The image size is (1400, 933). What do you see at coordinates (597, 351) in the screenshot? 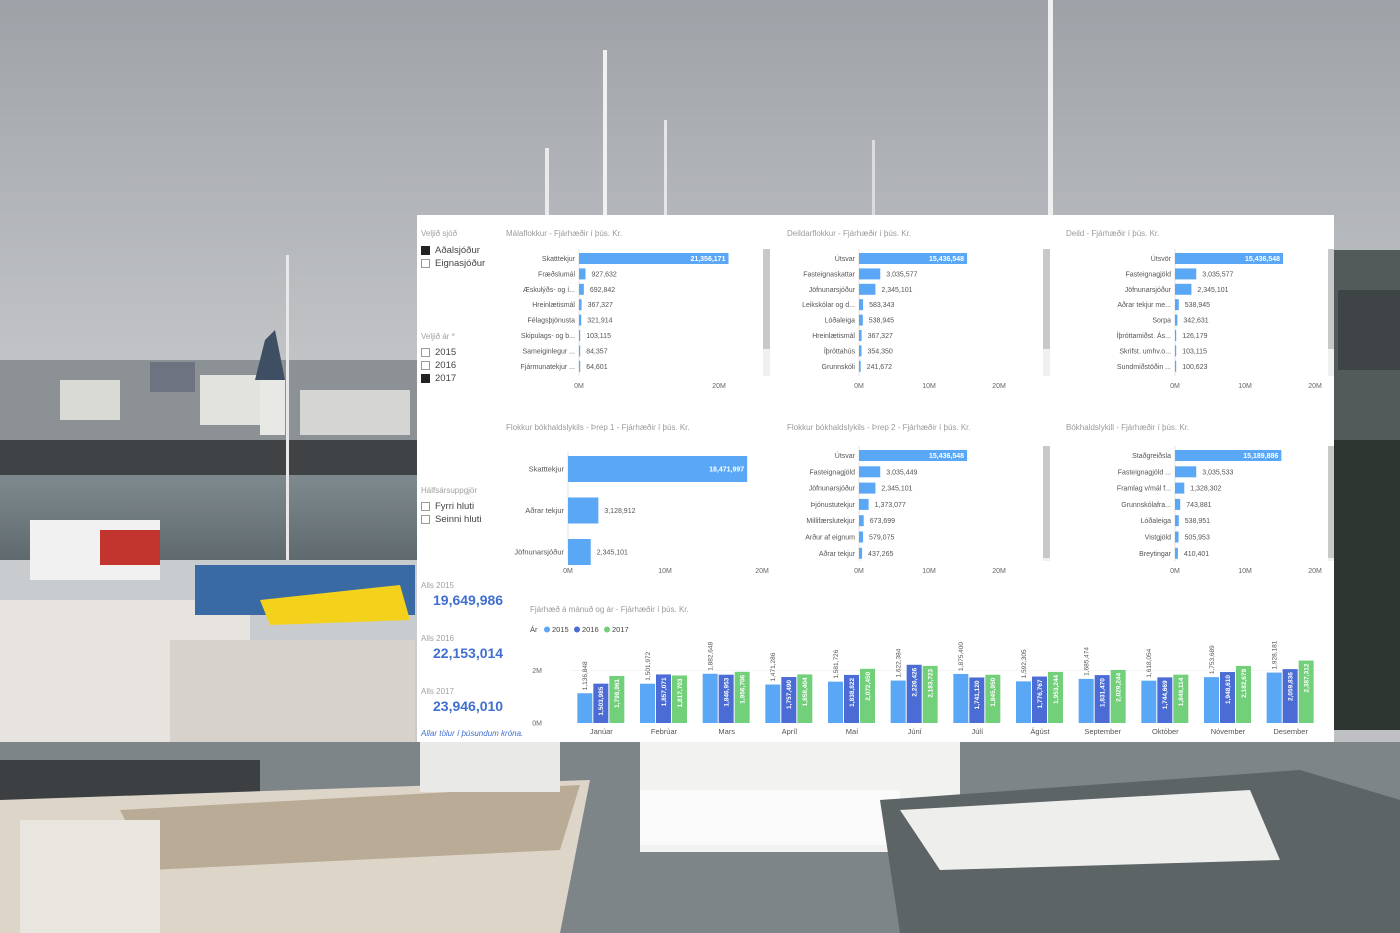
I see `data-label: 84,357` at bounding box center [597, 351].